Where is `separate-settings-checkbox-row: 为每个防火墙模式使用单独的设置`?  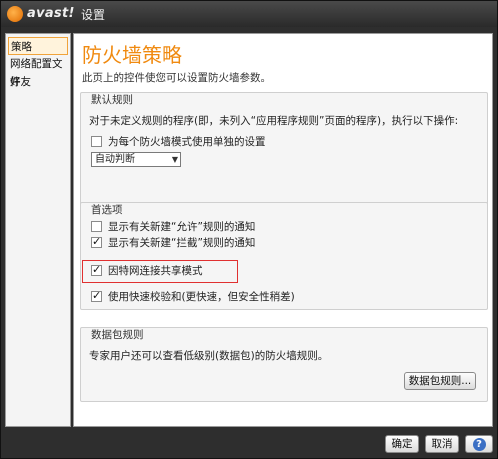 separate-settings-checkbox-row: 为每个防火墙模式使用单独的设置 is located at coordinates (178, 143).